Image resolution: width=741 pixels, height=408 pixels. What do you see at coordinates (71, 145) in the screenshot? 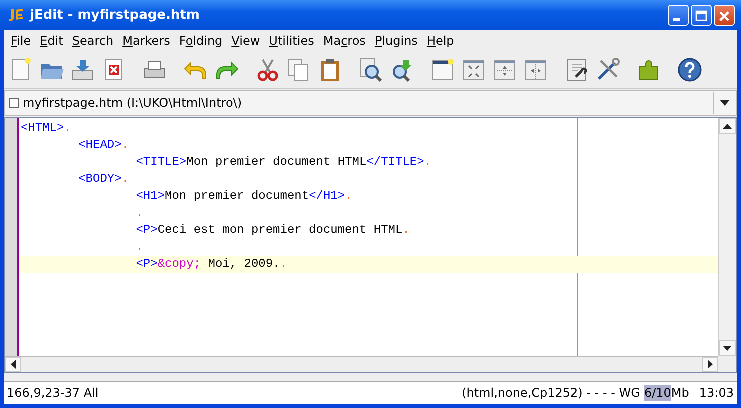
I see `code-tag: <HEAD>` at bounding box center [71, 145].